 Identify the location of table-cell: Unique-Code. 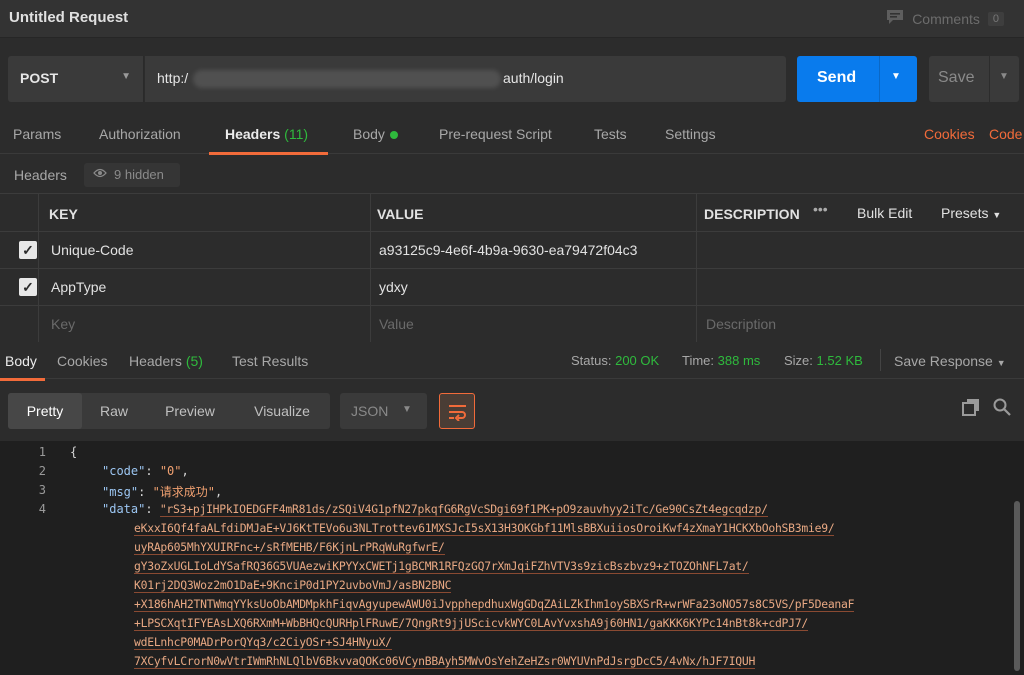
(205, 250).